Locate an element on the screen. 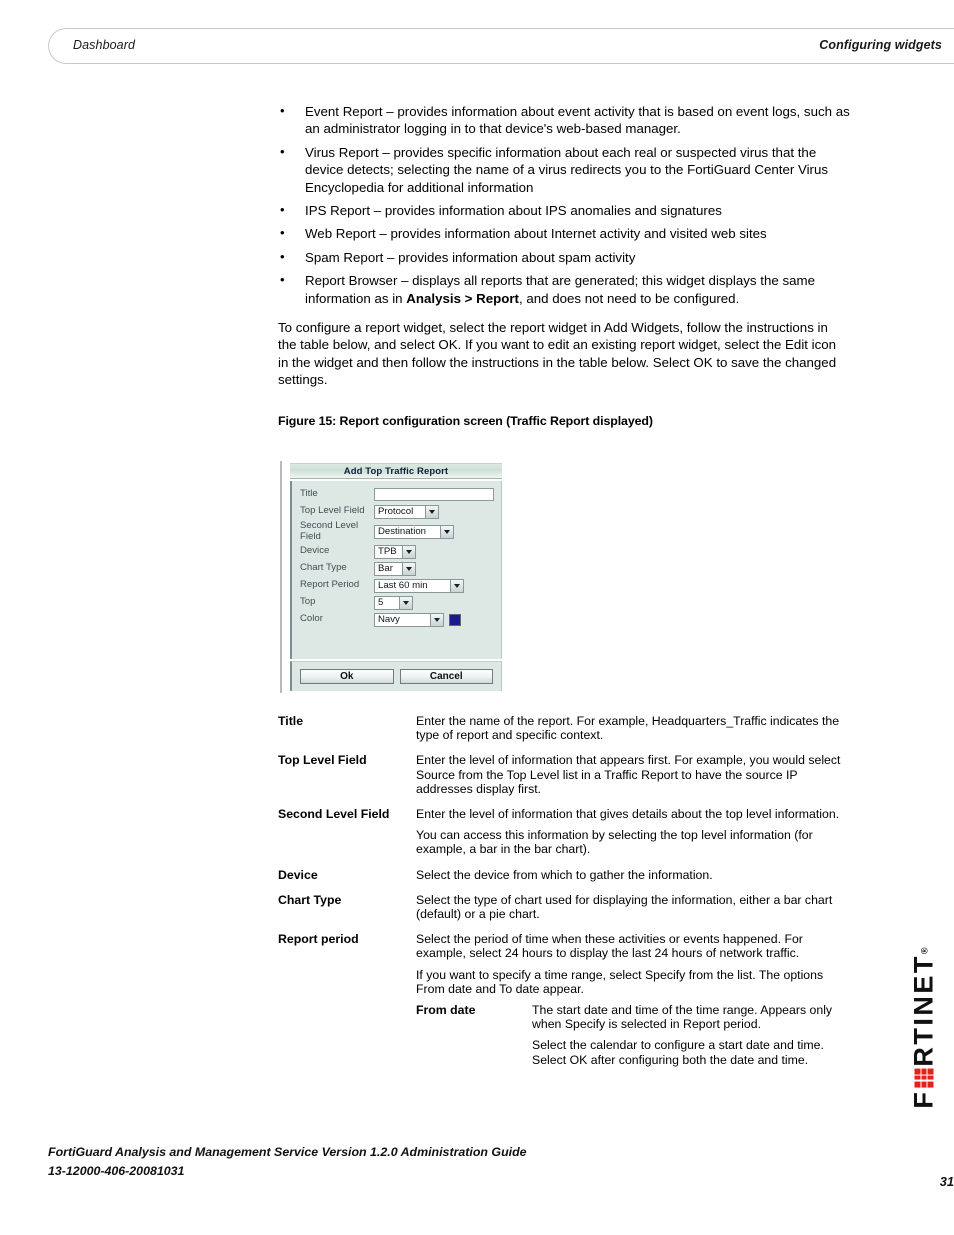 This screenshot has height=1235, width=954. report-period-field-label: Report Period is located at coordinates (330, 585).